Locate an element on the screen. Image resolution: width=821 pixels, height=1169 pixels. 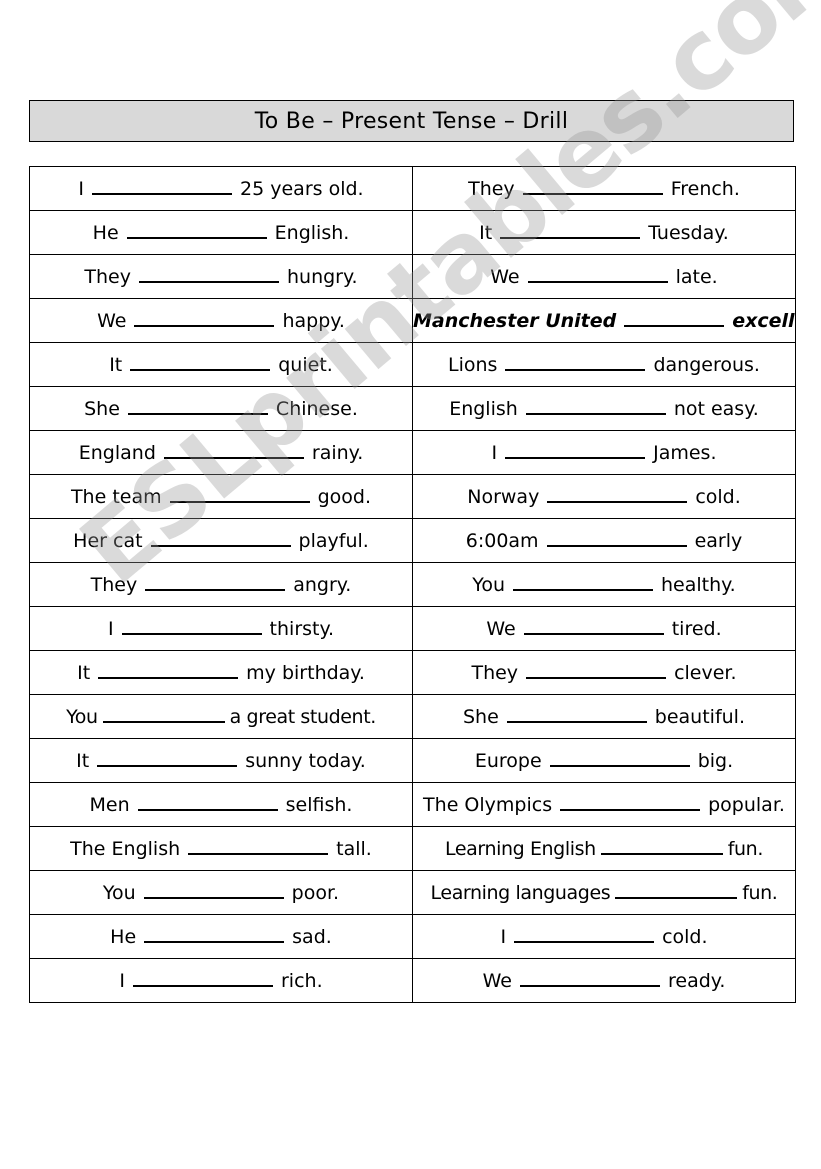
drill-row: He English. It Tuesday. is located at coordinates (412, 232).